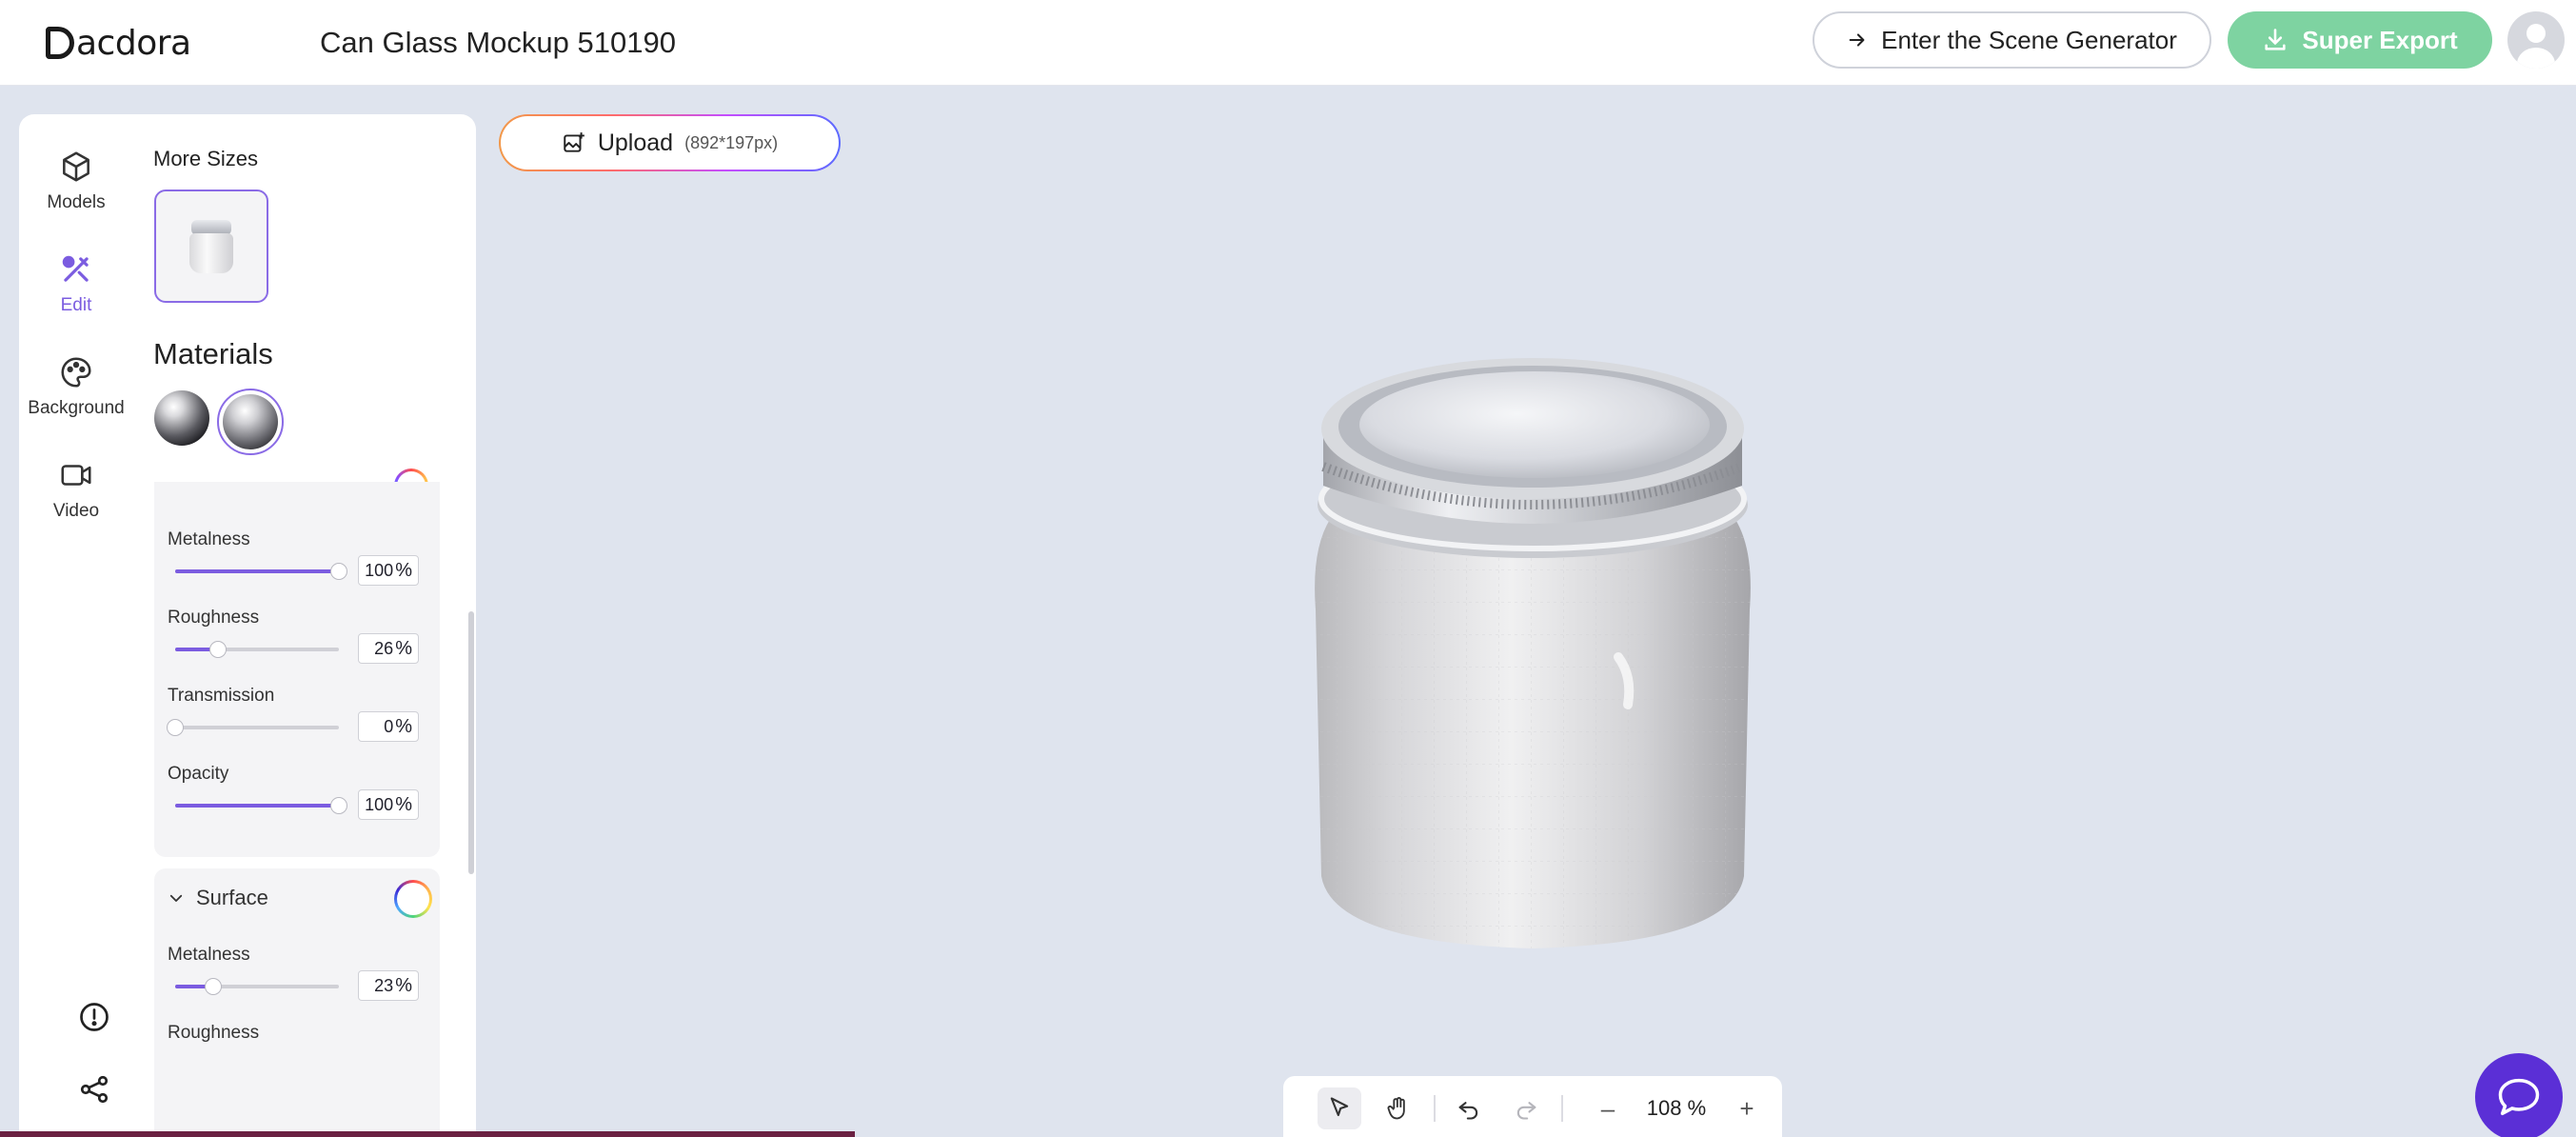  Describe the element at coordinates (76, 372) in the screenshot. I see `palette-icon` at that location.